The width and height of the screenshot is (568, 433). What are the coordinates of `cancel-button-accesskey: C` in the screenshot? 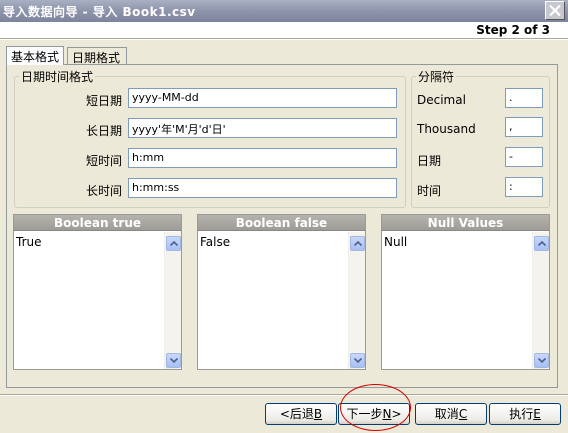 It's located at (463, 414).